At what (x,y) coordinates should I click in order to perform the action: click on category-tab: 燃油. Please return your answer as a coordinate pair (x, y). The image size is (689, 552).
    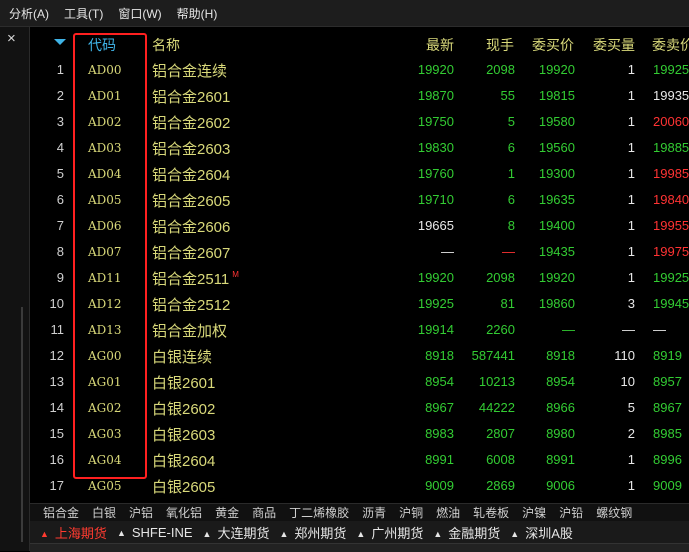
    Looking at the image, I should click on (448, 512).